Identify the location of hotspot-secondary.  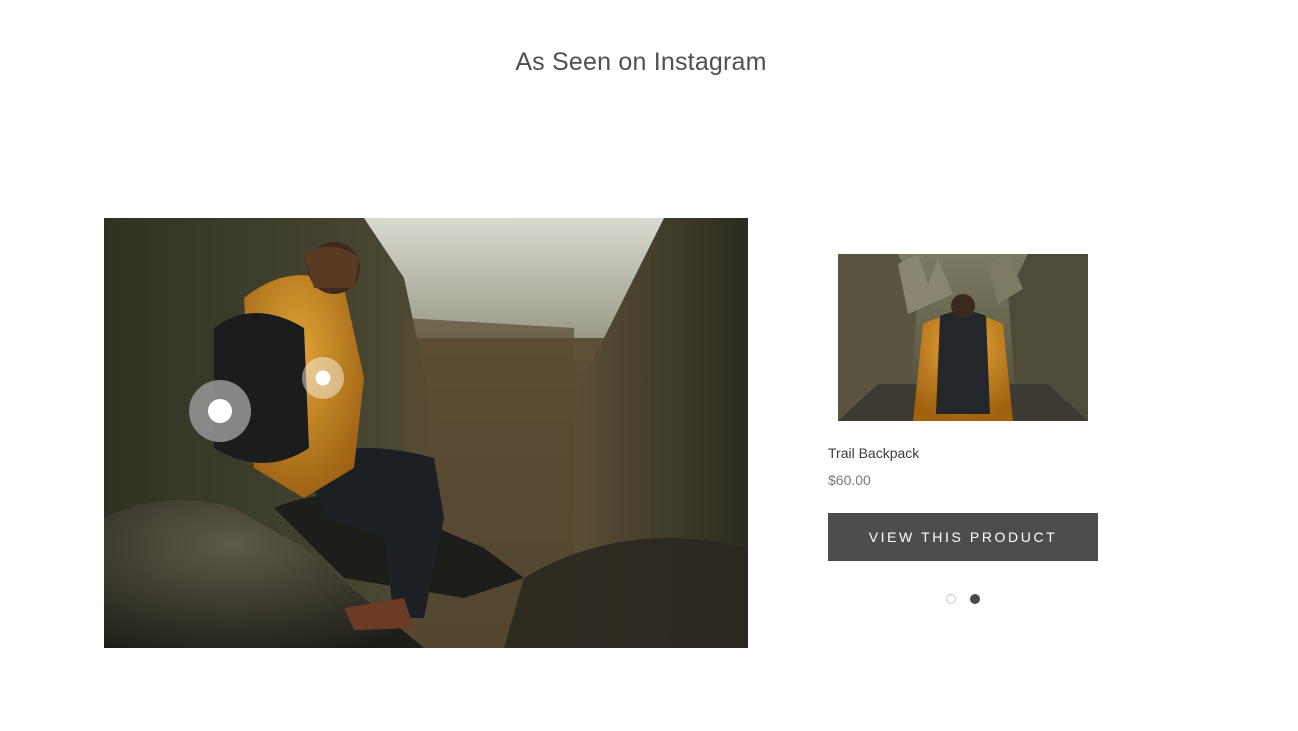
(323, 378).